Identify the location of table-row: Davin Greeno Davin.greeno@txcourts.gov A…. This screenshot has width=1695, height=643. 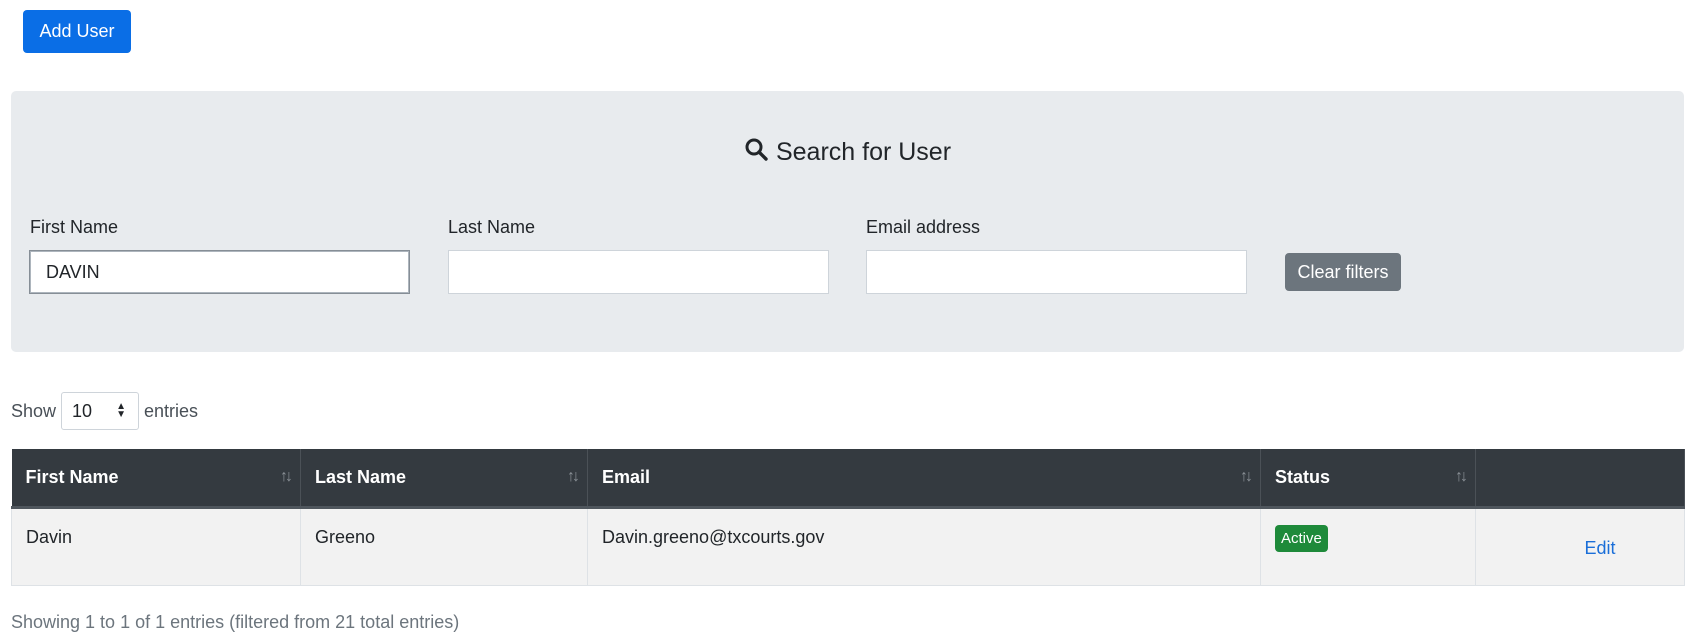
(848, 546).